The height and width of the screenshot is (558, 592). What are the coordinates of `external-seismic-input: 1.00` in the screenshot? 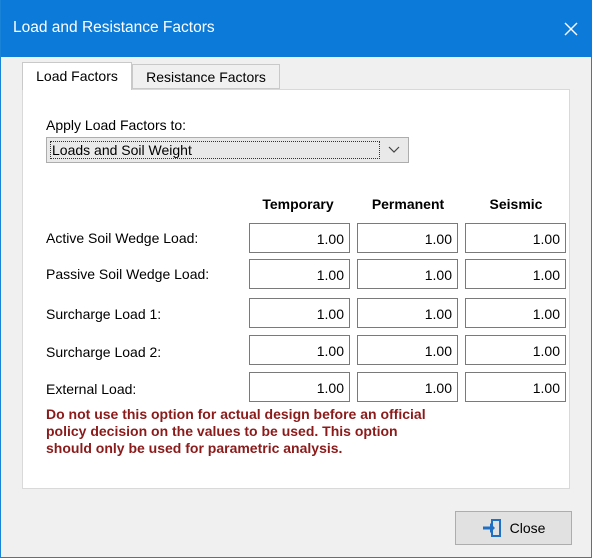 It's located at (515, 387).